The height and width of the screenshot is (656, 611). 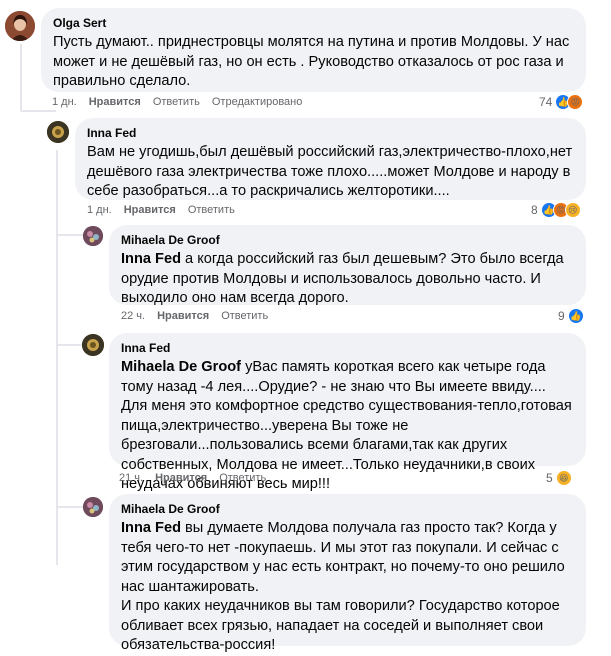 What do you see at coordinates (549, 478) in the screenshot?
I see `reaction-count: 5` at bounding box center [549, 478].